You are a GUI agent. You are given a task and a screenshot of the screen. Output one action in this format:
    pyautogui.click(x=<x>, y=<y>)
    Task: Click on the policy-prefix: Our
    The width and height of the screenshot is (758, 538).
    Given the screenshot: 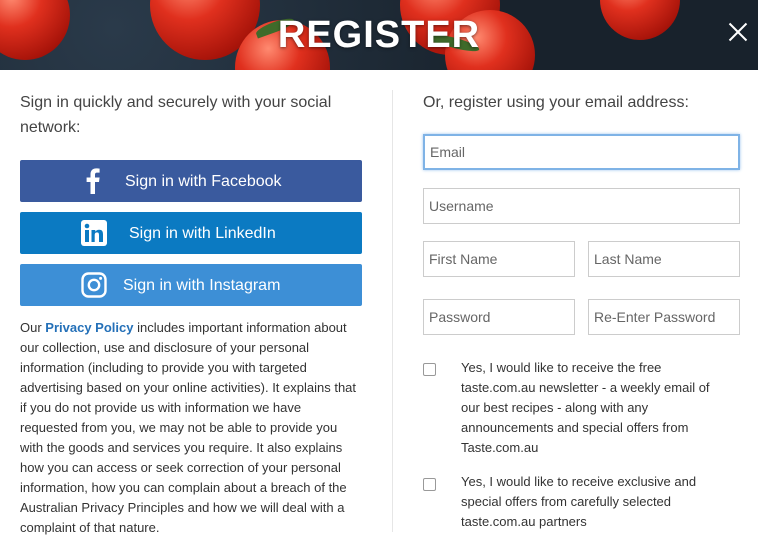 What is the action you would take?
    pyautogui.click(x=33, y=327)
    